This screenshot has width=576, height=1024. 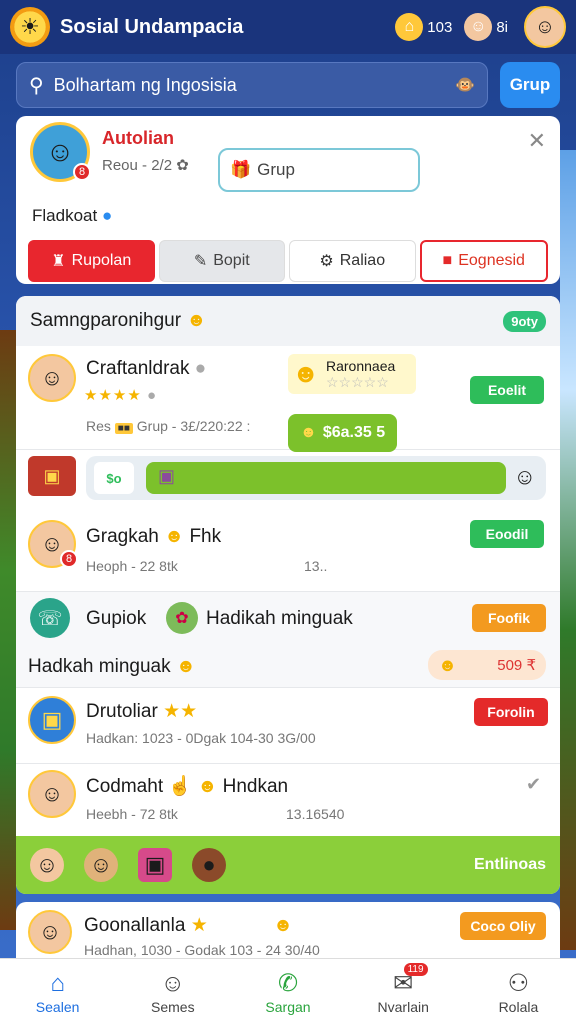 I want to click on gift-box-icon: ▣, so click(x=155, y=865).